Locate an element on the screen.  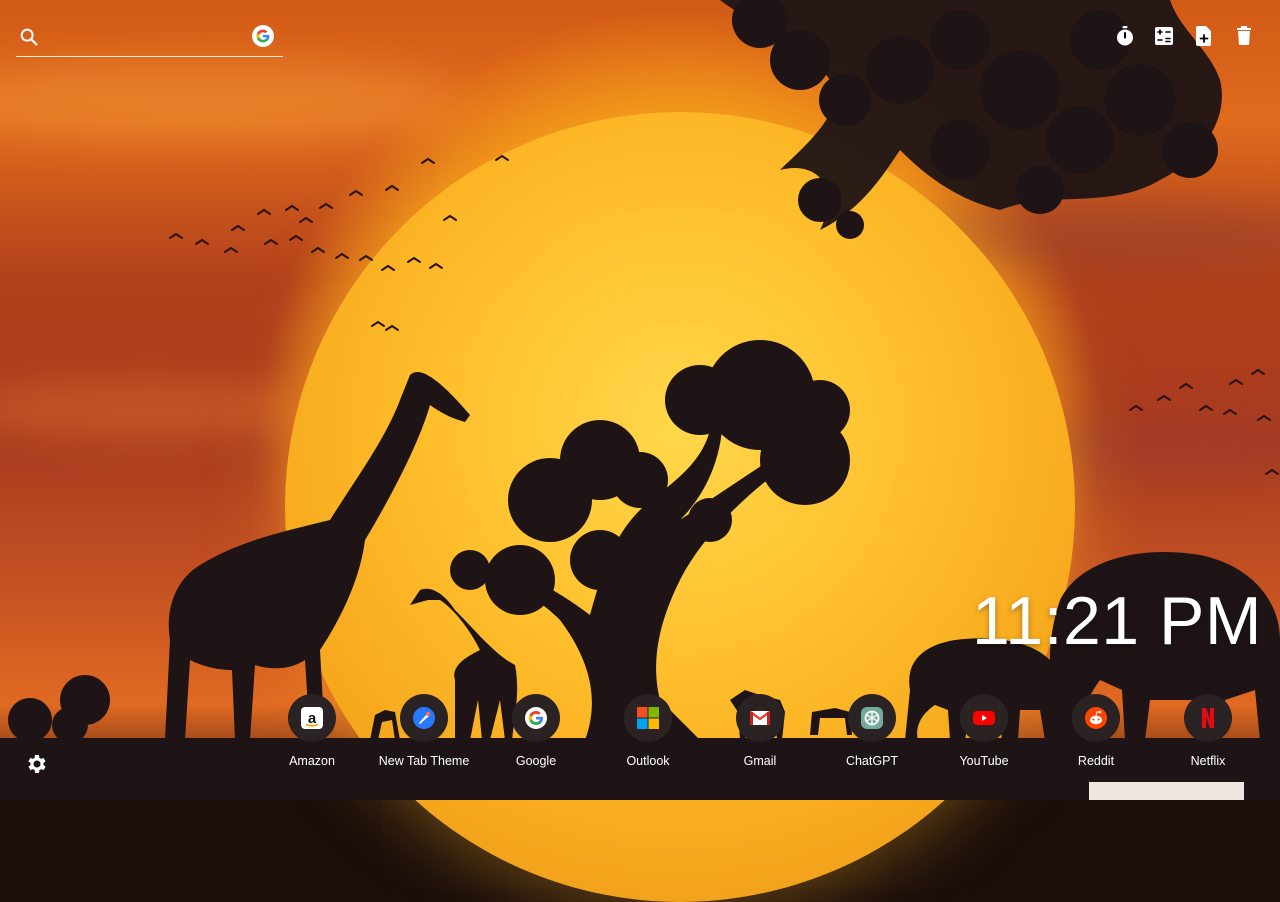
new-tab-theme-icon is located at coordinates (424, 718).